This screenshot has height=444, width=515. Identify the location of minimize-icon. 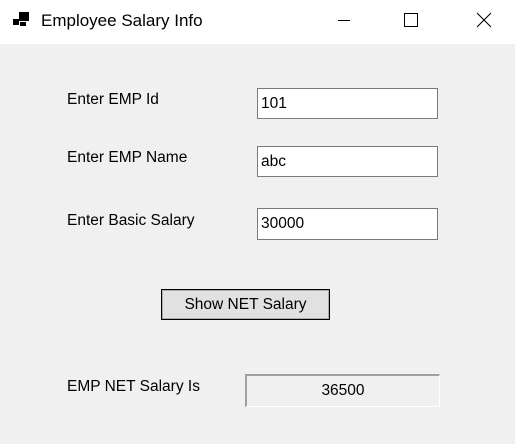
(344, 22).